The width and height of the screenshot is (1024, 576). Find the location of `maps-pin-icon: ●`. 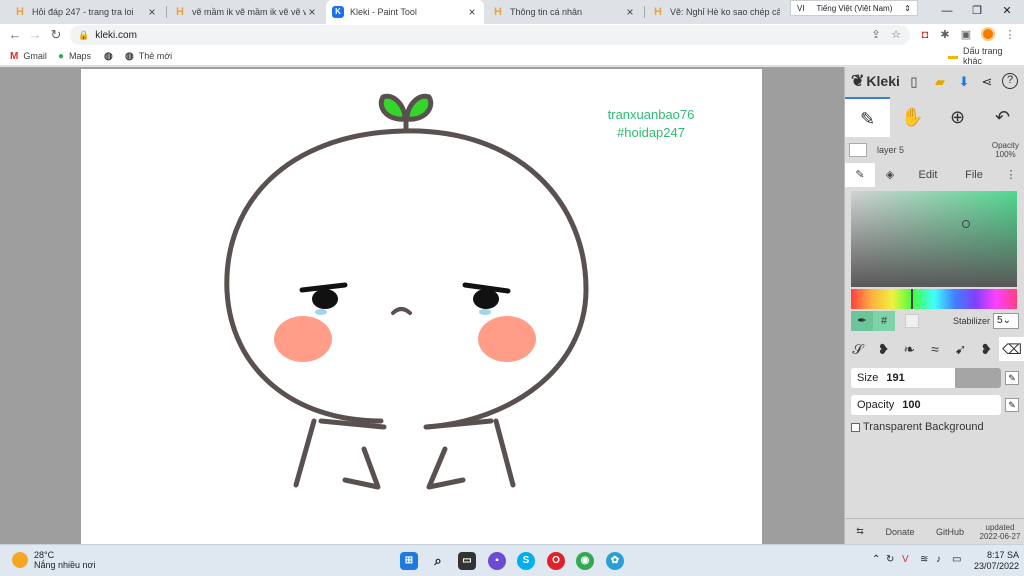

maps-pin-icon: ● is located at coordinates (61, 56).